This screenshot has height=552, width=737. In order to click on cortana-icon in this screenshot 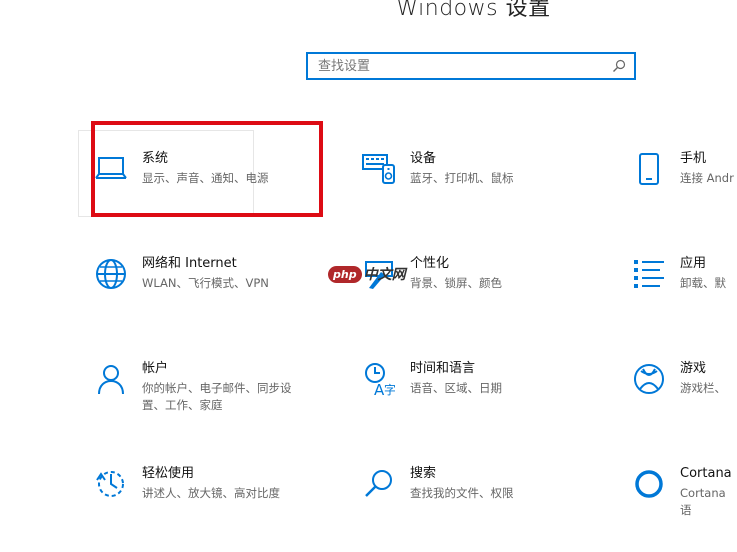, I will do `click(649, 484)`.